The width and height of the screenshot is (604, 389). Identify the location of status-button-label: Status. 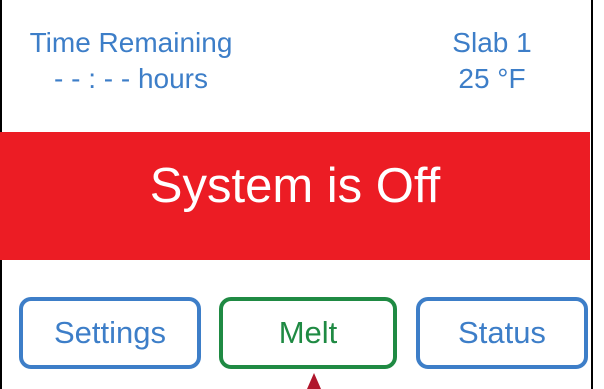
(502, 332).